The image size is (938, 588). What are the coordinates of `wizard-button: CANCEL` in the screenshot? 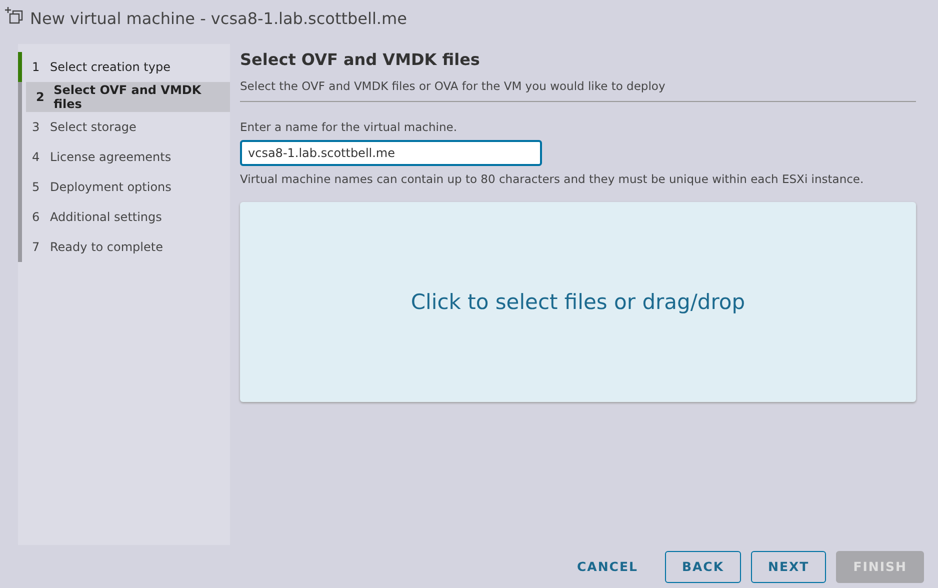 It's located at (607, 566).